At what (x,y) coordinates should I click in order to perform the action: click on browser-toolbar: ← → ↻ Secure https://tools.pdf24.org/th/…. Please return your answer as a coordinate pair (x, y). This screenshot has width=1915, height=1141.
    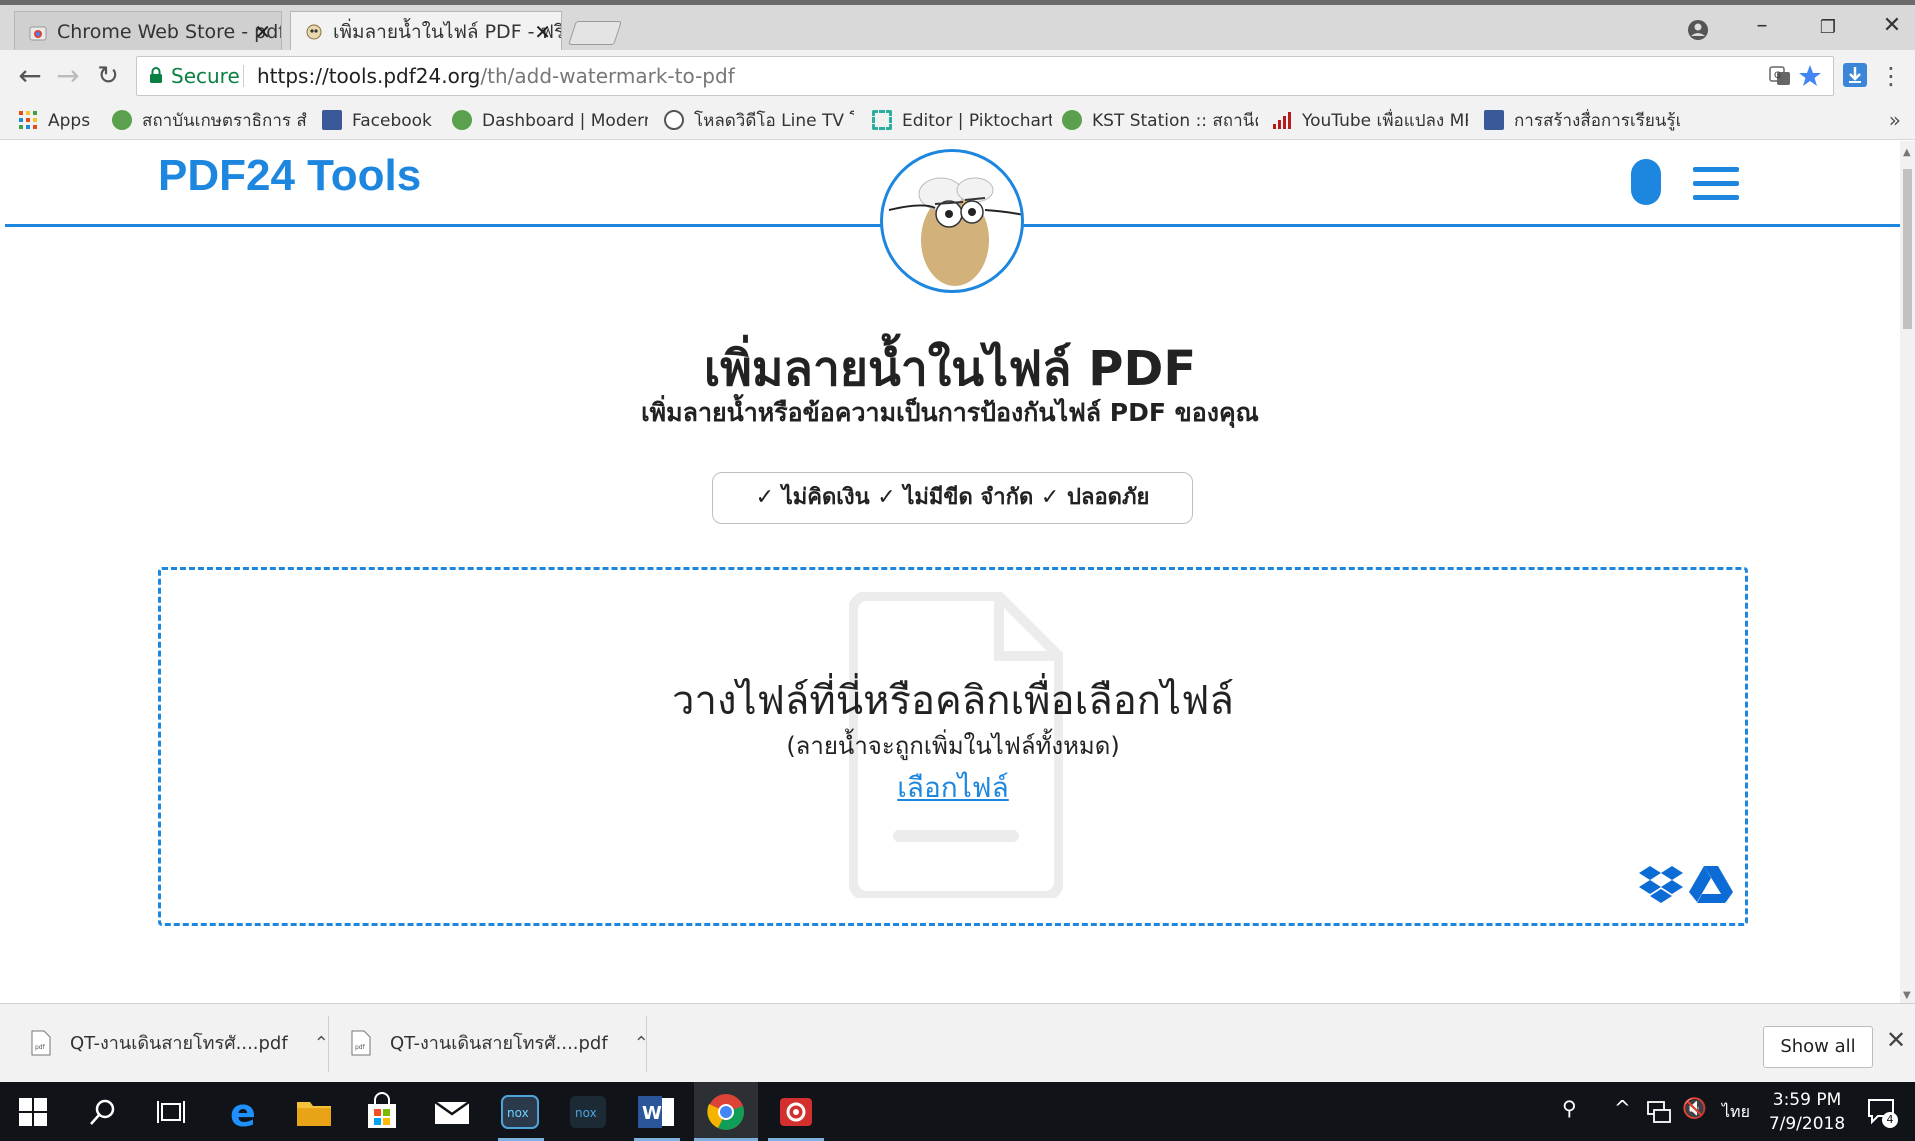
    Looking at the image, I should click on (957, 76).